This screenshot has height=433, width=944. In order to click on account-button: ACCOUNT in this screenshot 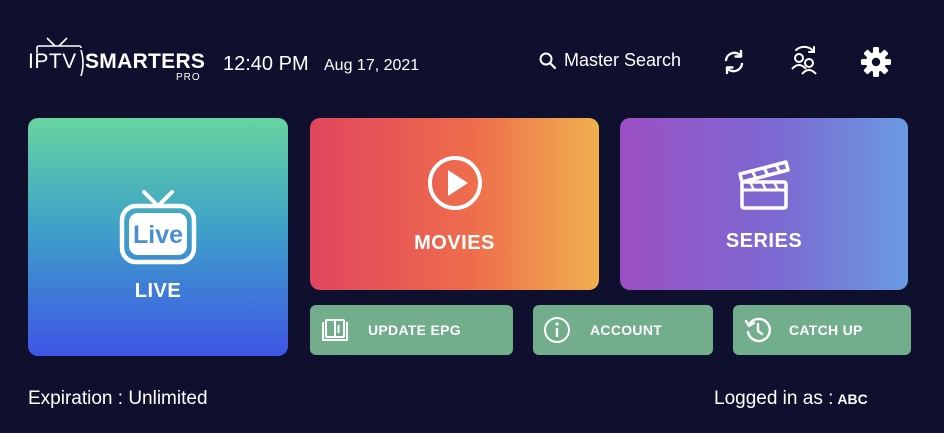, I will do `click(623, 330)`.